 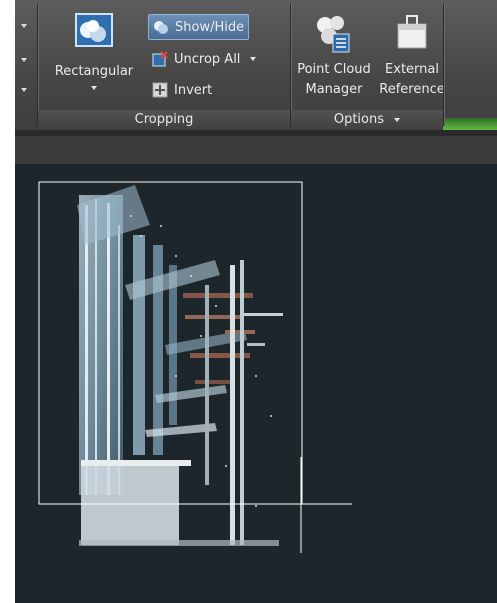 I want to click on uncrop-all-icon, so click(x=160, y=59).